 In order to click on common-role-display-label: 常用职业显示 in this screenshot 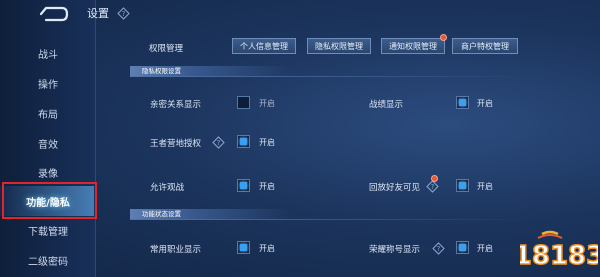, I will do `click(176, 250)`.